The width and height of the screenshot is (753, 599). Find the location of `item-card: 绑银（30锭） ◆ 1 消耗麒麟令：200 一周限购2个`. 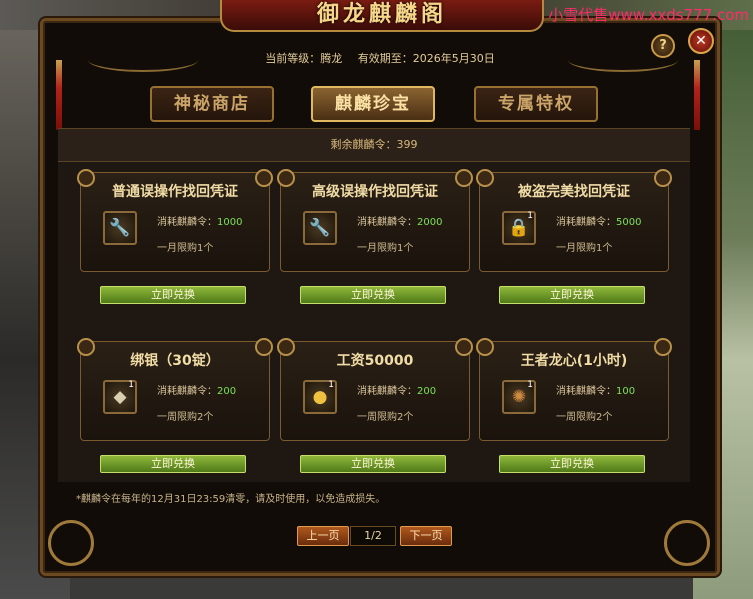

item-card: 绑银（30锭） ◆ 1 消耗麒麟令：200 一周限购2个 is located at coordinates (175, 389).